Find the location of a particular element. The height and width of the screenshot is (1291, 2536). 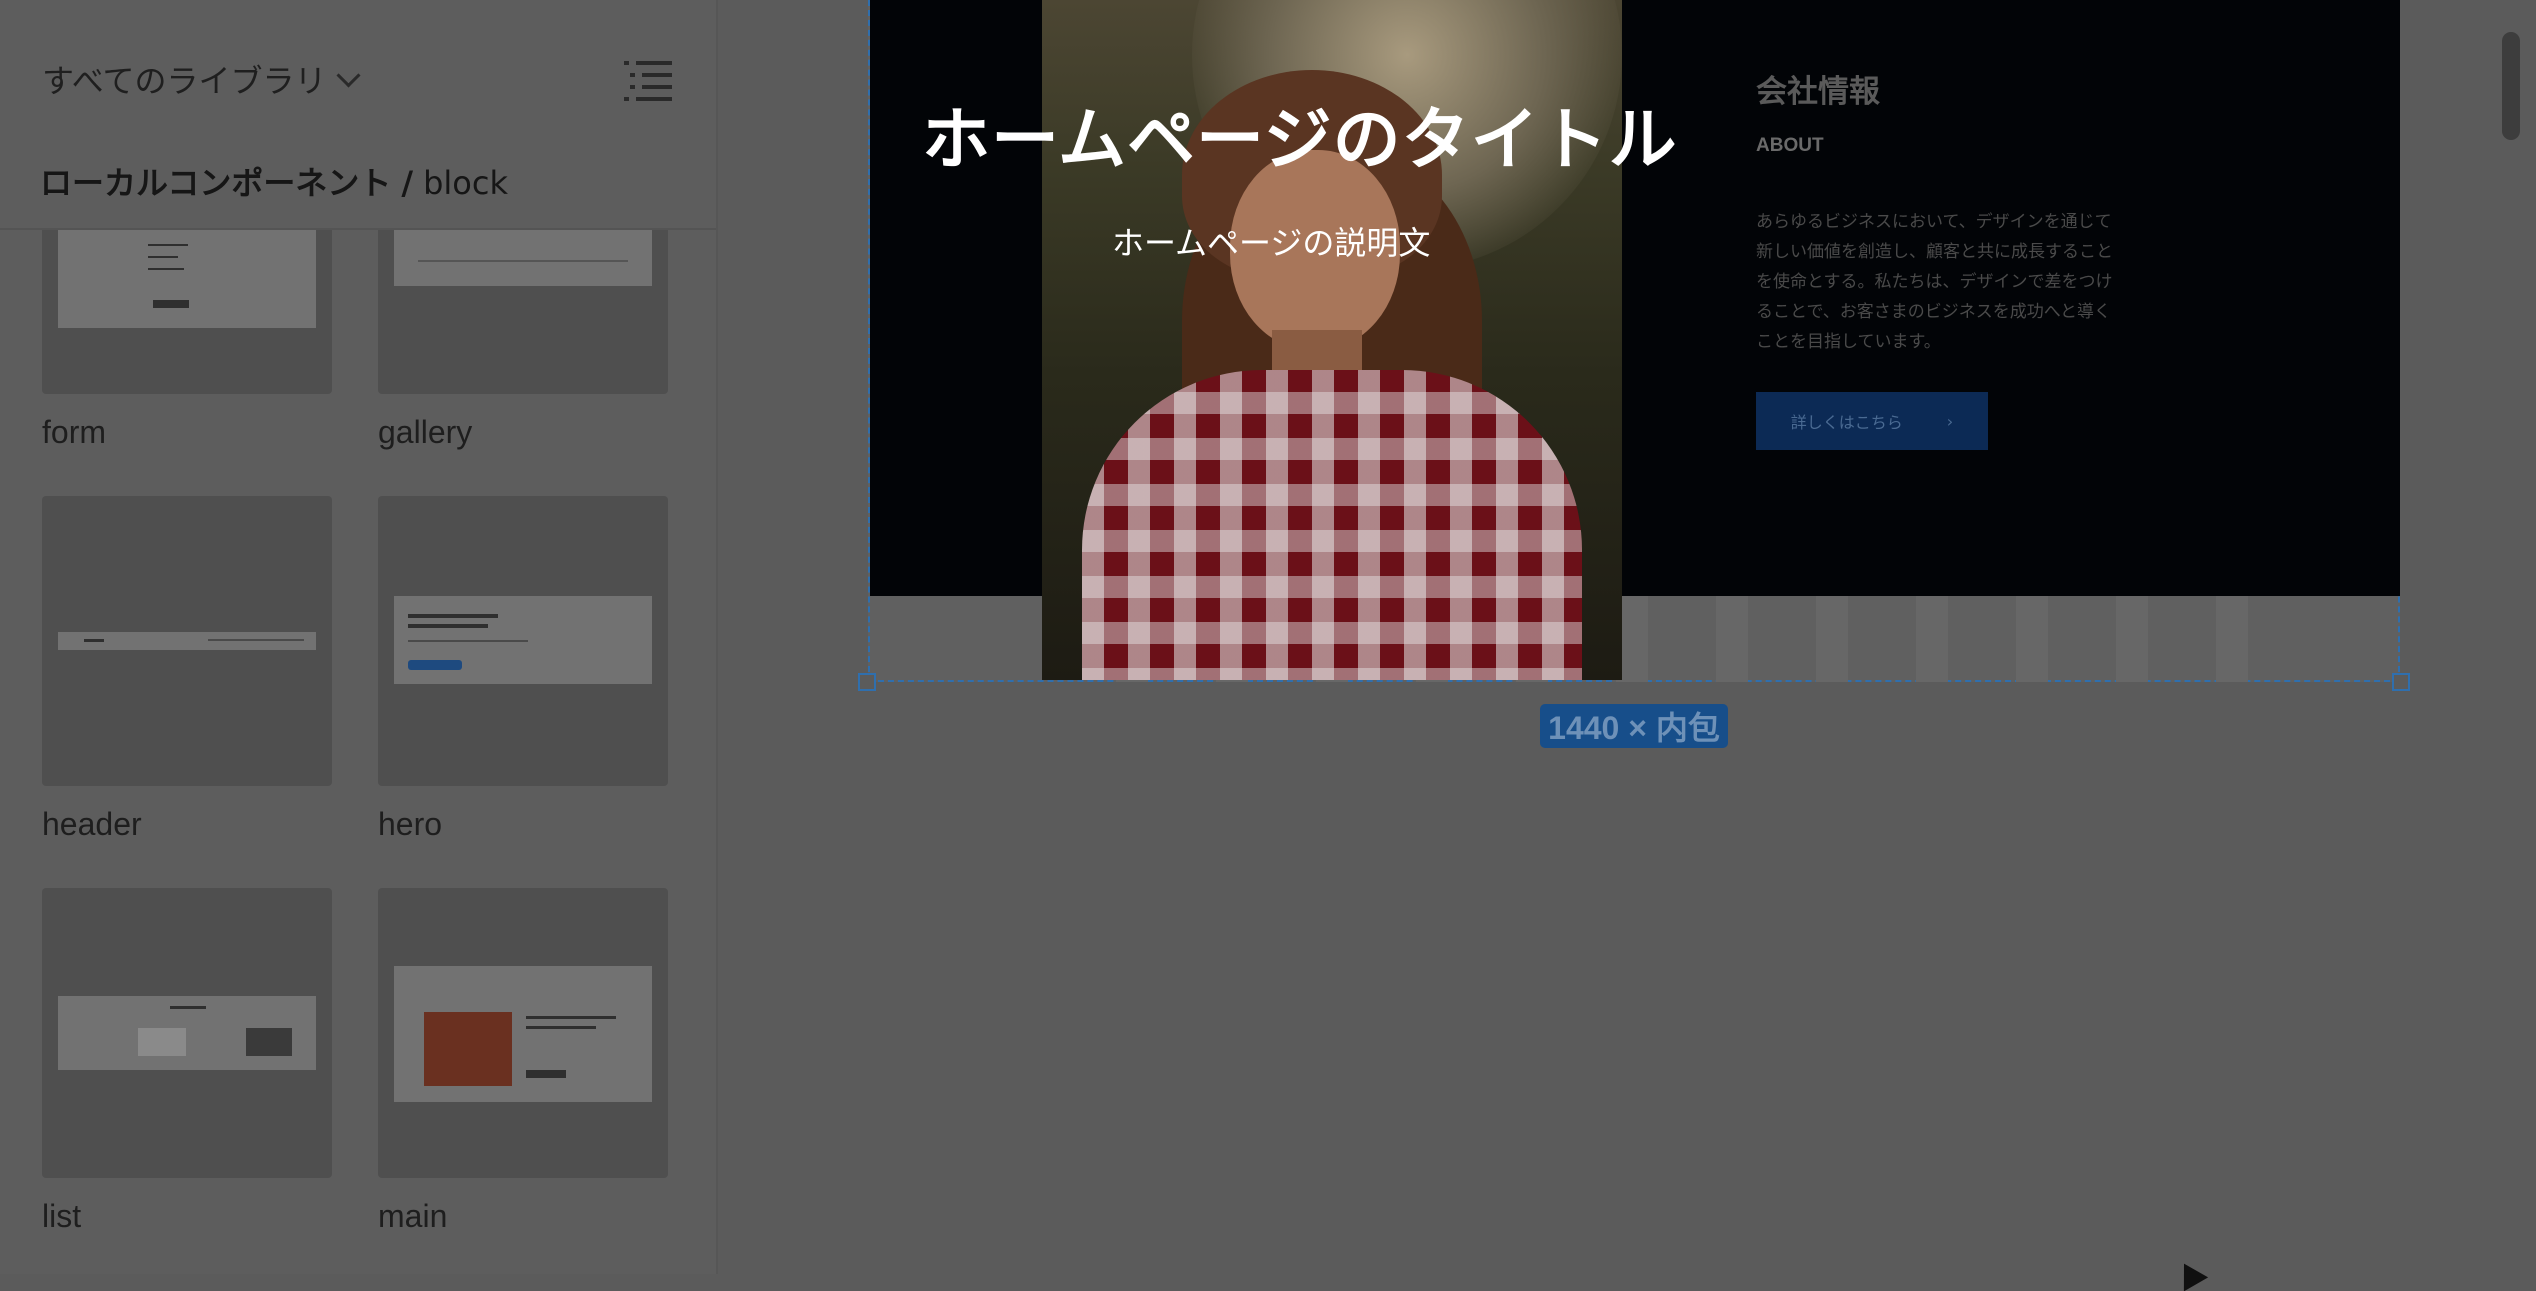

thumbnail-main is located at coordinates (523, 1034).